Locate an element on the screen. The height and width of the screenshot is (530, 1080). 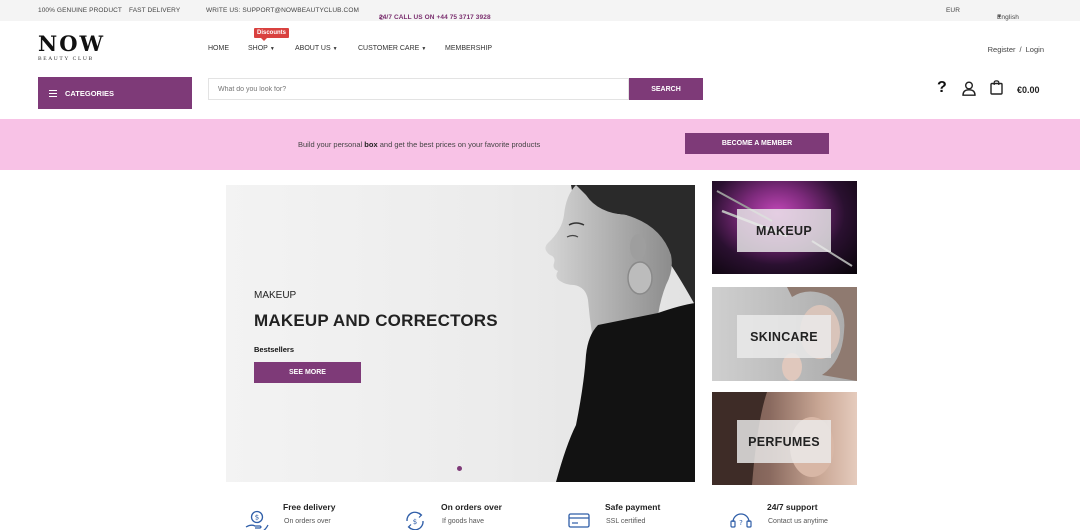
feature-subtitle: On orders over is located at coordinates (307, 521).